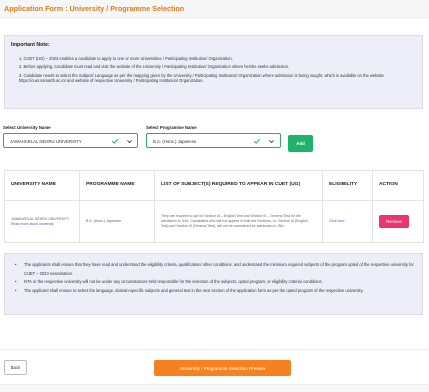 This screenshot has height=392, width=429. I want to click on bottom-bar, so click(214, 388).